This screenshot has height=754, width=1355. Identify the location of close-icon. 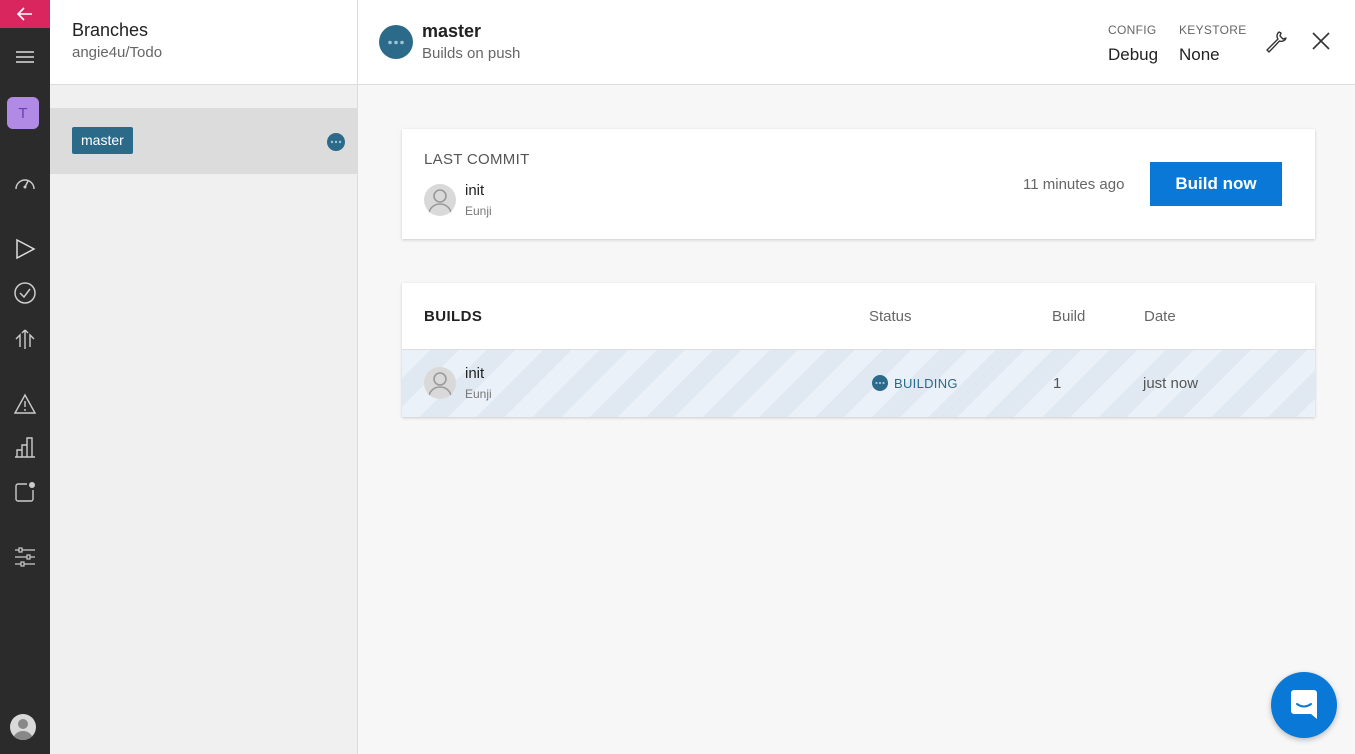
(1321, 41).